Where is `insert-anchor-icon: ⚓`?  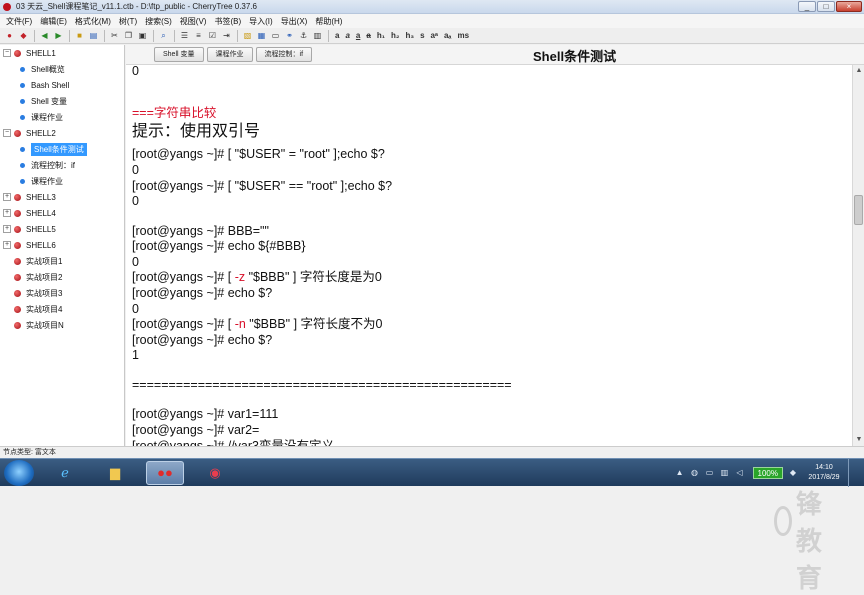 insert-anchor-icon: ⚓ is located at coordinates (303, 36).